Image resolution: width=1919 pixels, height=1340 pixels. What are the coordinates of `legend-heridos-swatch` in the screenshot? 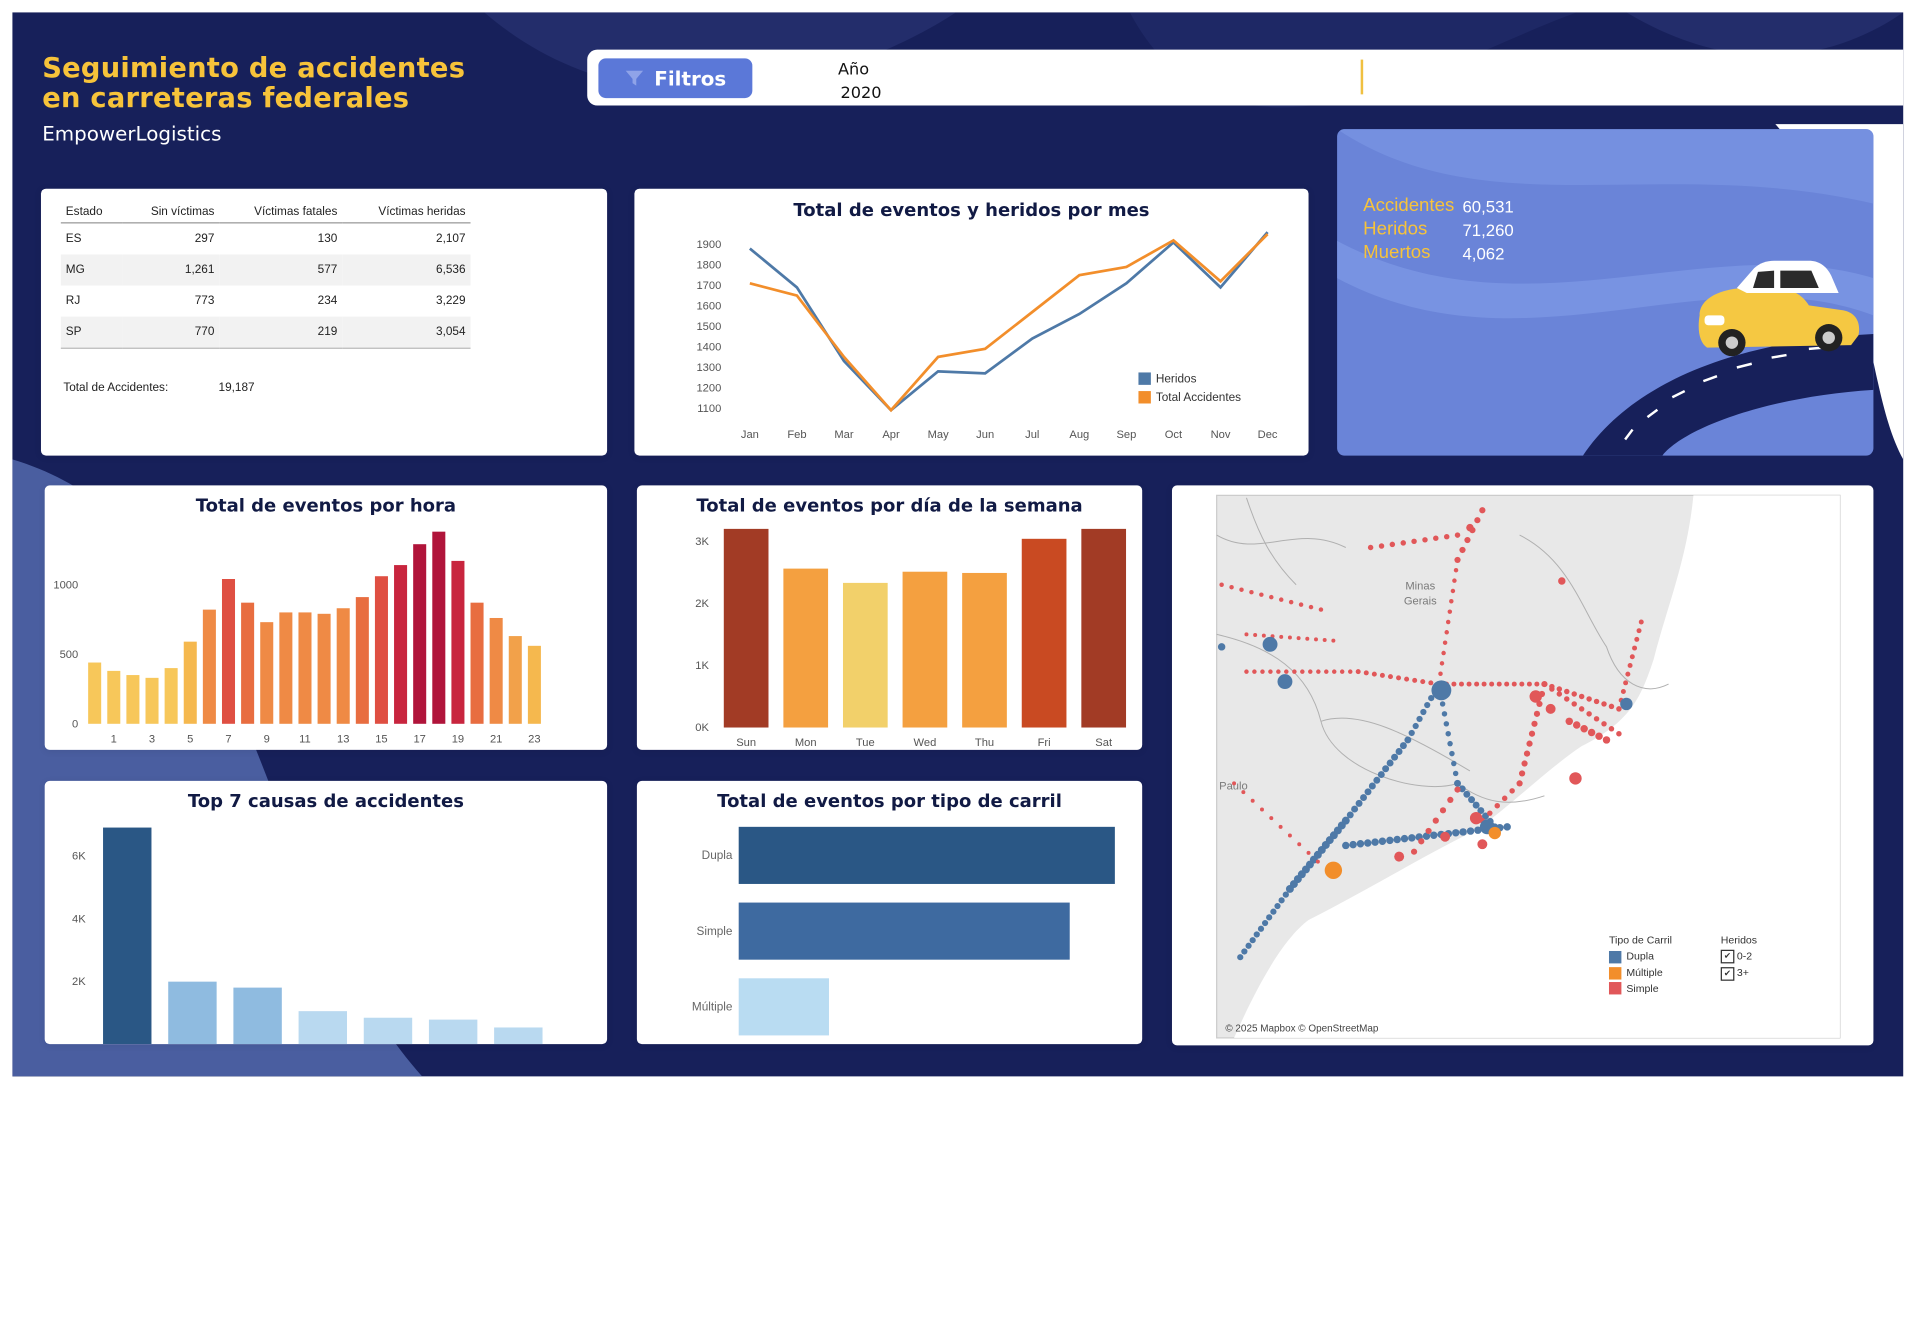 It's located at (1144, 379).